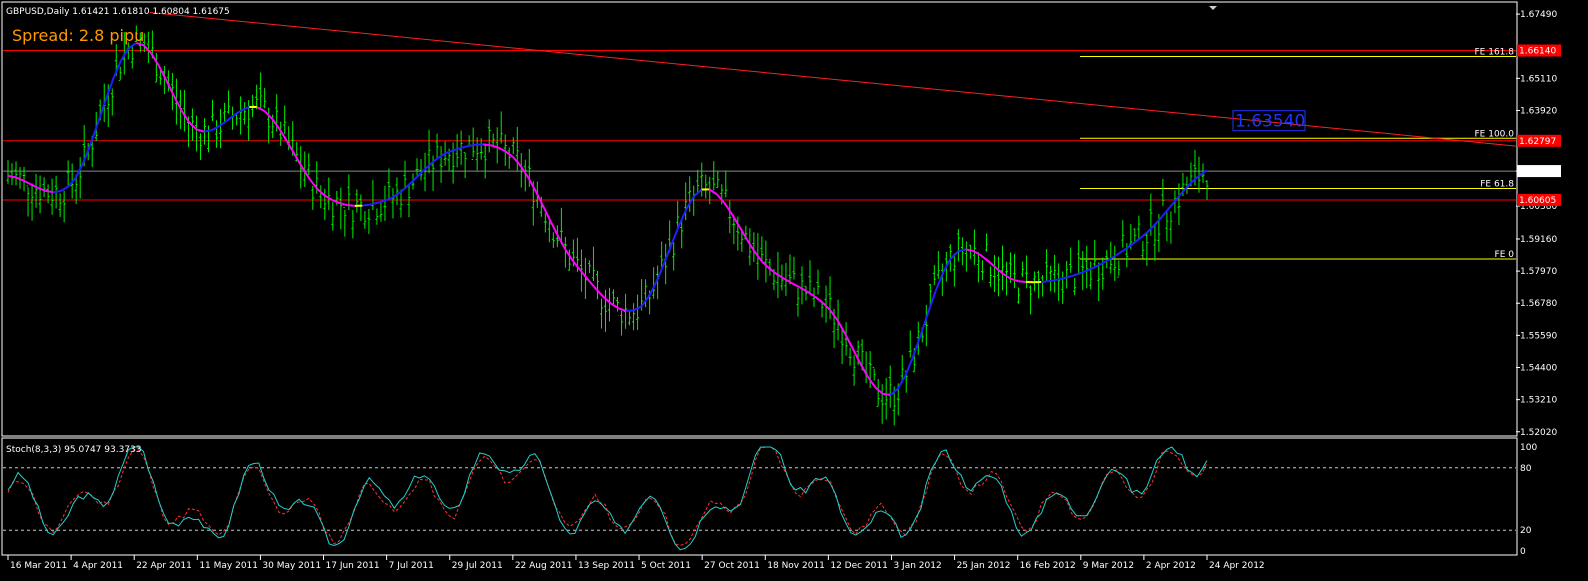  What do you see at coordinates (1538, 336) in the screenshot?
I see `price-tick-label: 1.55590` at bounding box center [1538, 336].